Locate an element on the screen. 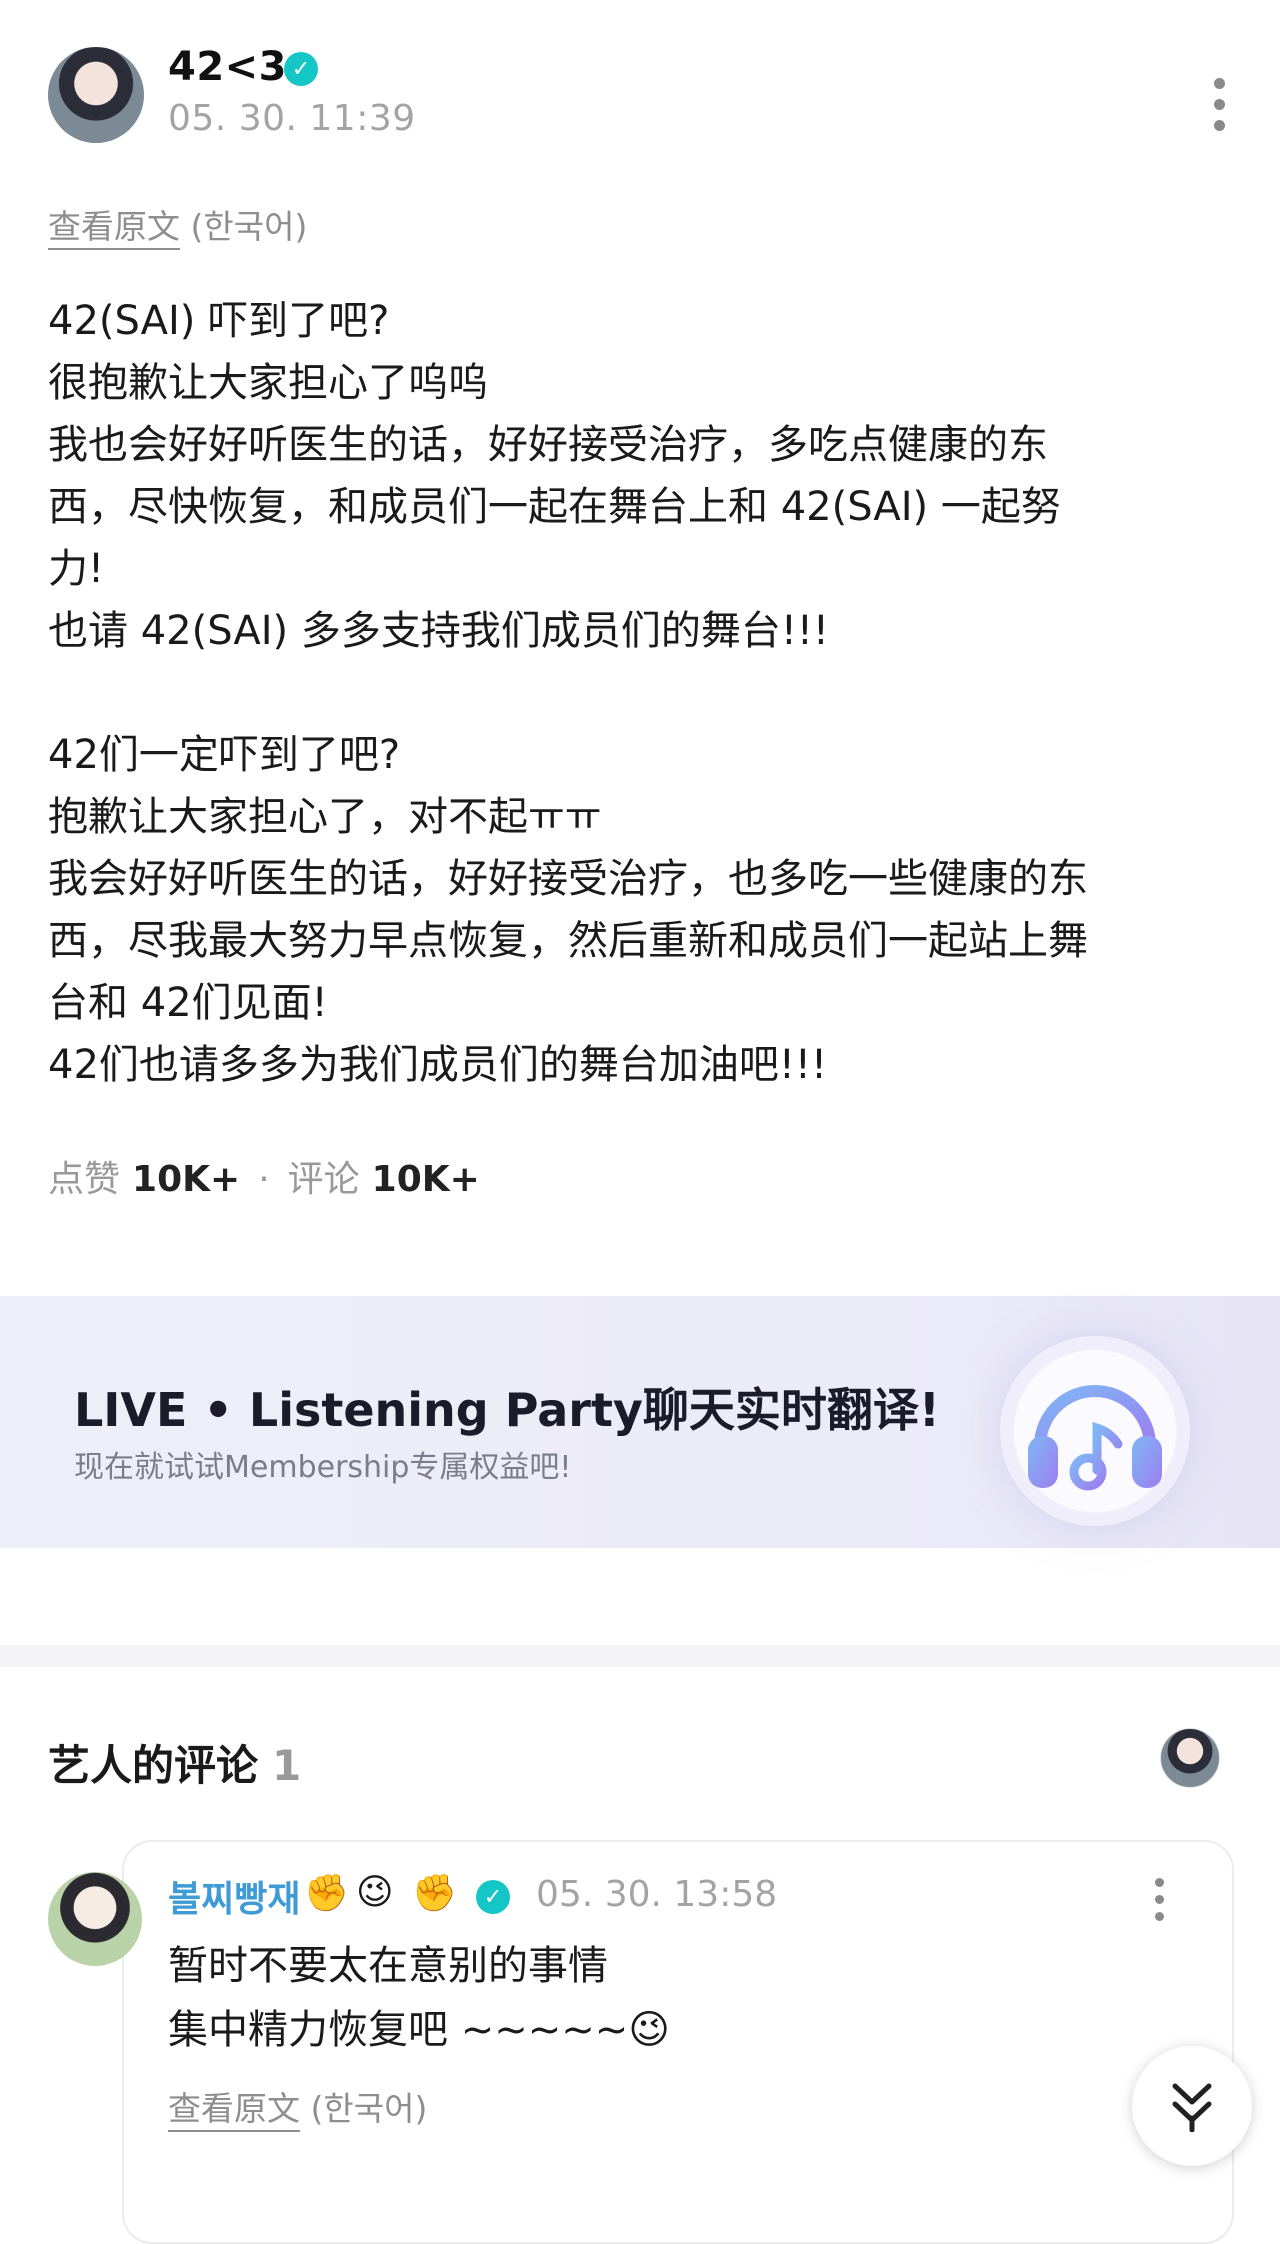  comment-text: 暂时不要太在意别的事情 集中精力恢复吧 ~~~~~😉 is located at coordinates (419, 1998).